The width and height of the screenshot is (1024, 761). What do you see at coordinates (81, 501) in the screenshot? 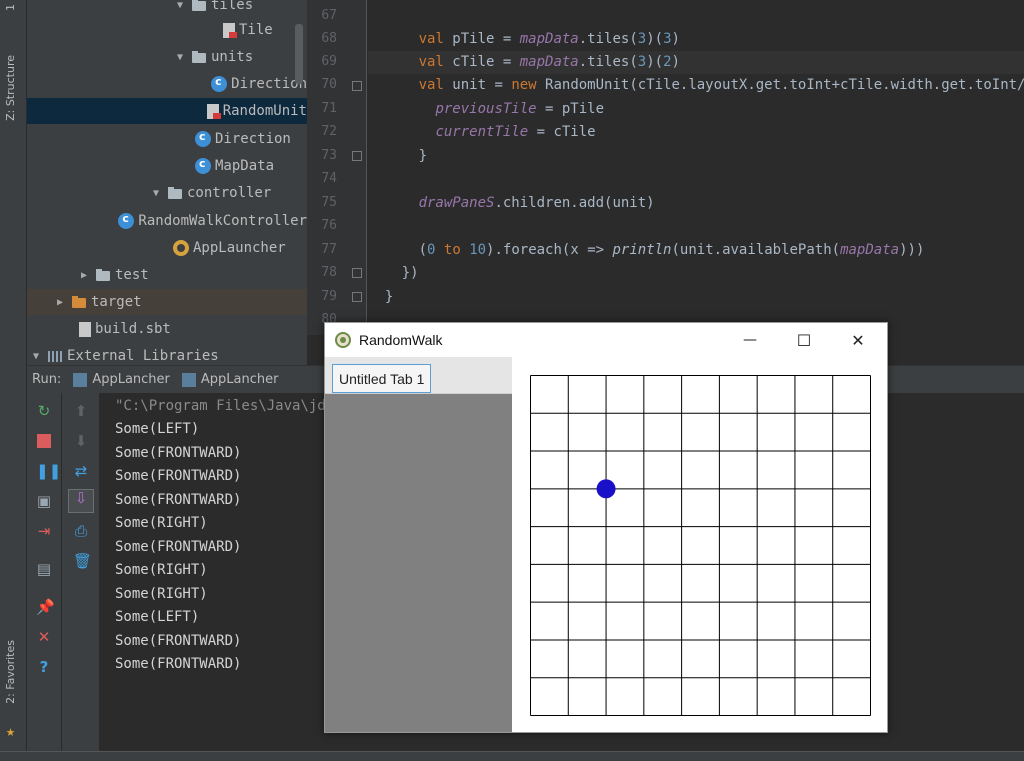
I see `scroll-to-end-icon: ⇩` at bounding box center [81, 501].